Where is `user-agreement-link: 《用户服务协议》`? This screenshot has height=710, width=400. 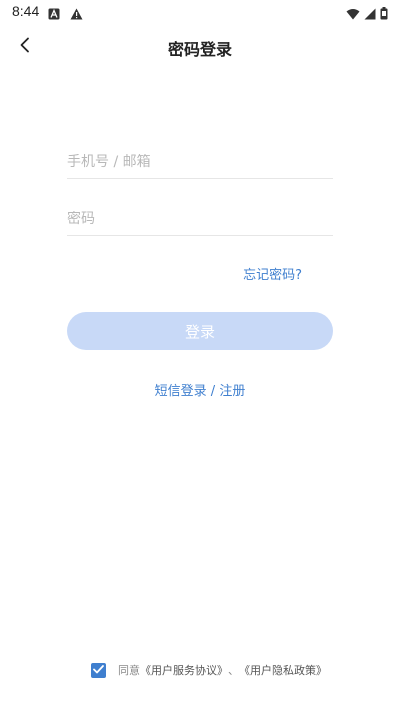
user-agreement-link: 《用户服务协议》 is located at coordinates (184, 670).